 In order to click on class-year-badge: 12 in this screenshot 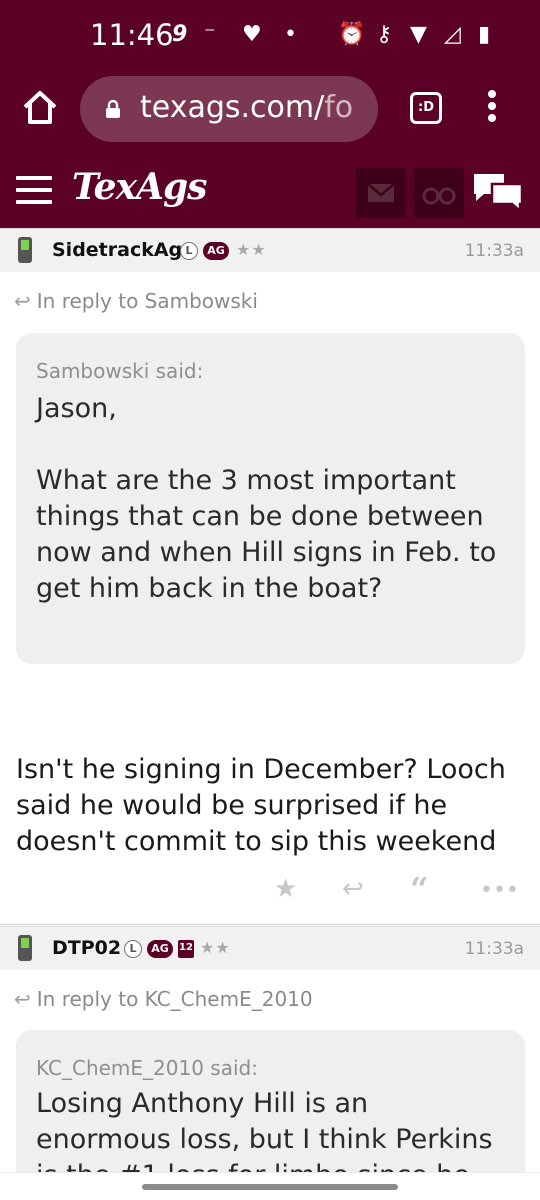, I will do `click(186, 949)`.